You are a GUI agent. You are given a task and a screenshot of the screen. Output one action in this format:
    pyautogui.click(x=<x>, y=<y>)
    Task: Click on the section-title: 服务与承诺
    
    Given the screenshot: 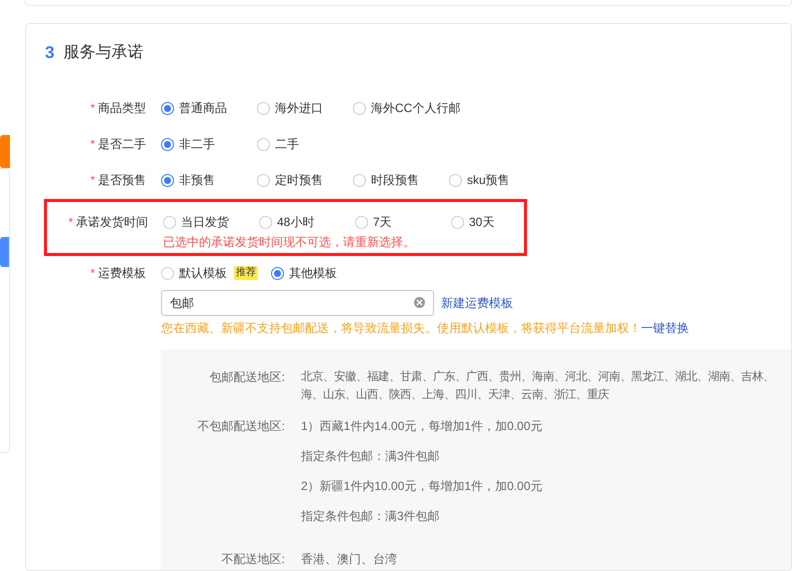 What is the action you would take?
    pyautogui.click(x=103, y=52)
    